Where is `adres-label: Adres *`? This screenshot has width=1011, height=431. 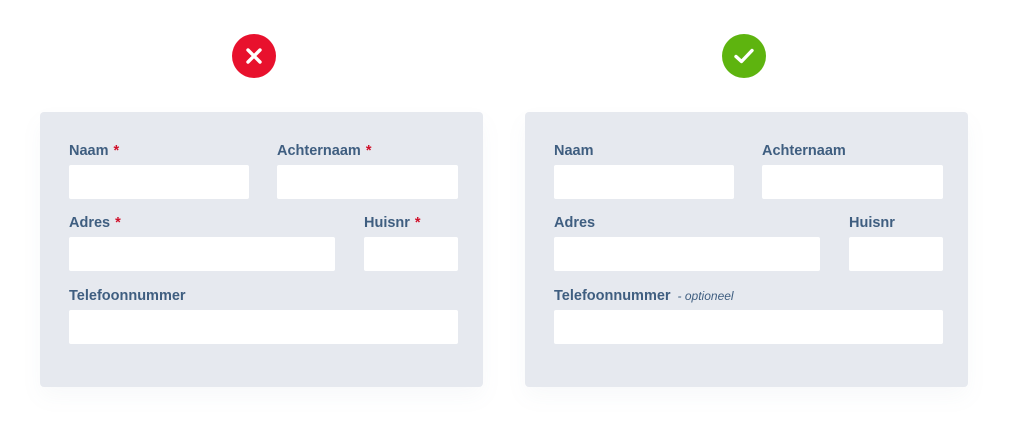 adres-label: Adres * is located at coordinates (95, 223).